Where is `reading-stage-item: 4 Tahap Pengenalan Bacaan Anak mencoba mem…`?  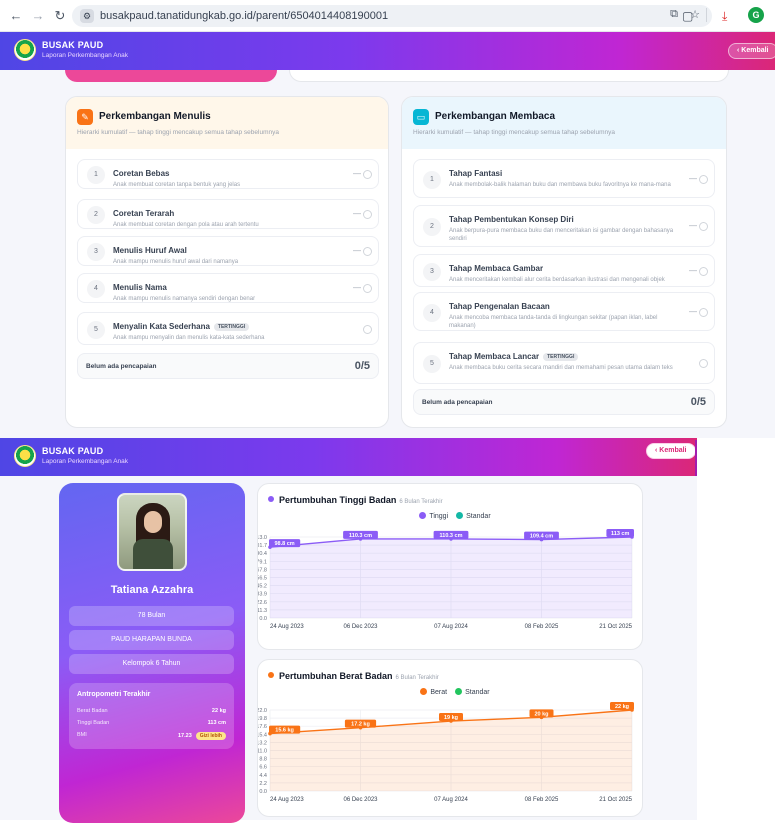 reading-stage-item: 4 Tahap Pengenalan Bacaan Anak mencoba mem… is located at coordinates (564, 311).